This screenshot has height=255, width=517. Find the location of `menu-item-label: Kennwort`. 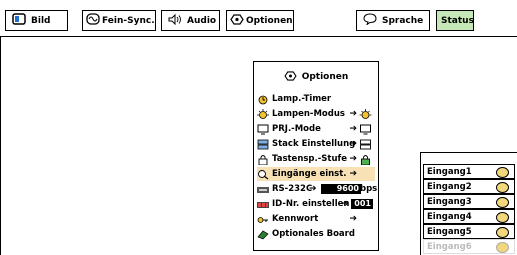

menu-item-label: Kennwort is located at coordinates (295, 219).